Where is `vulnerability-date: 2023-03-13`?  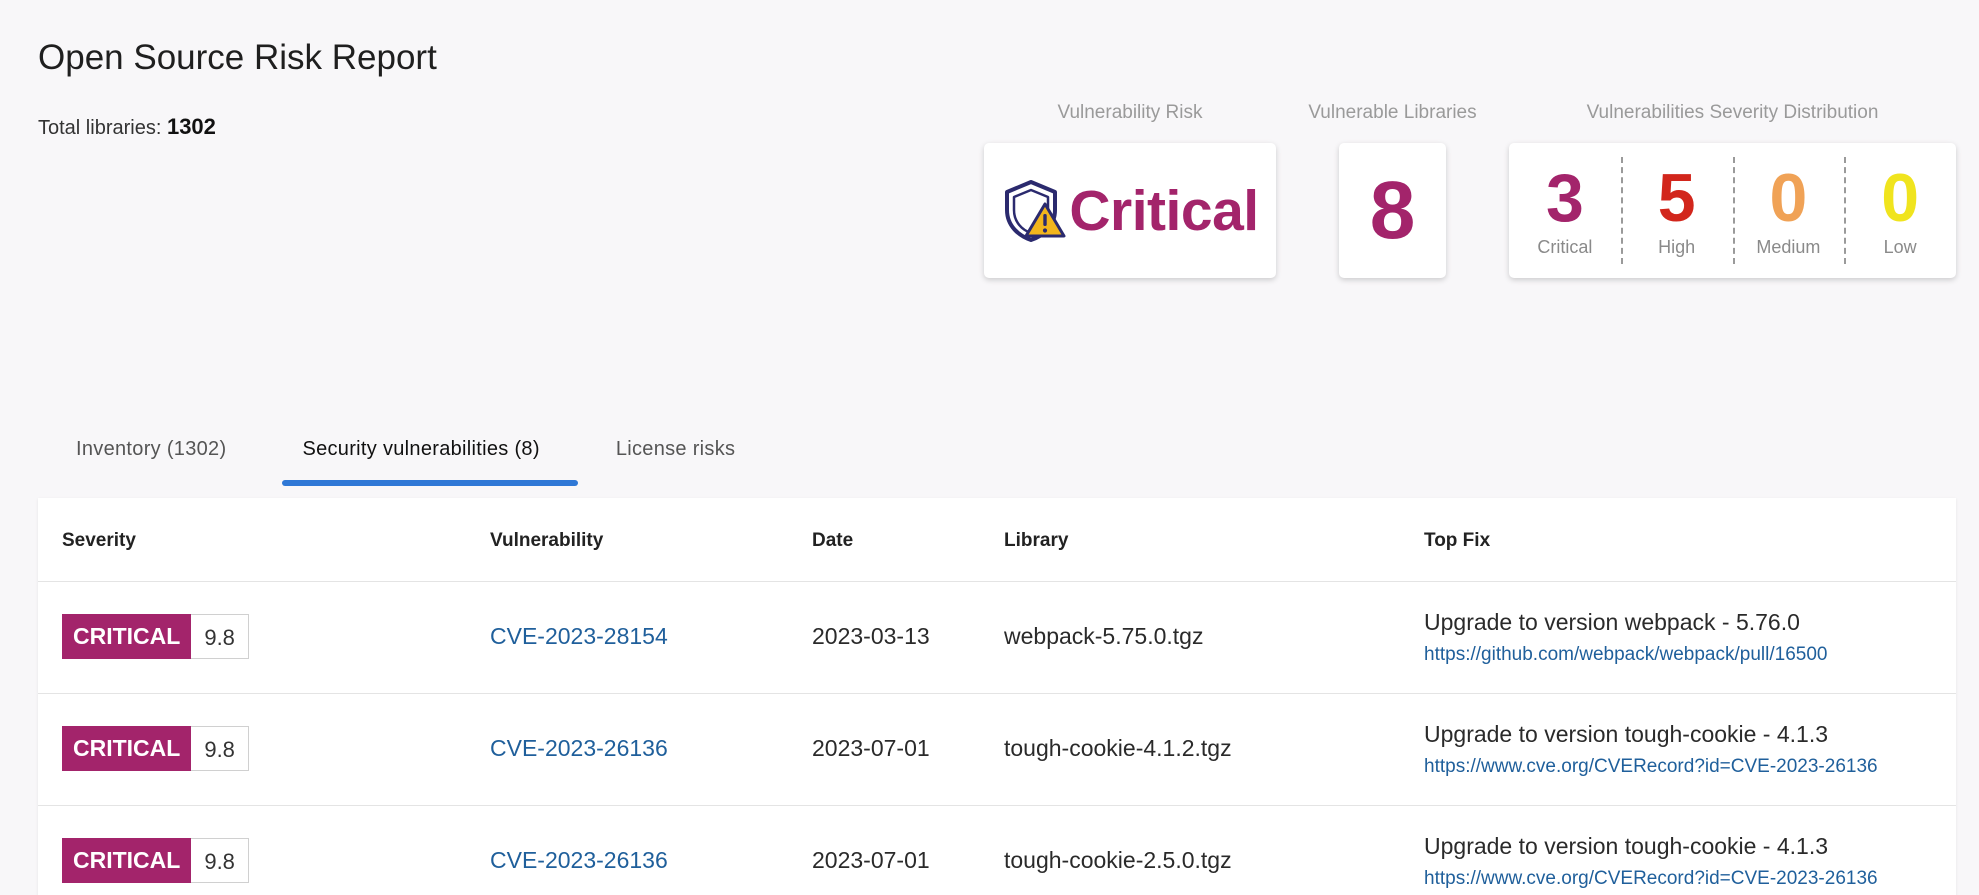 vulnerability-date: 2023-03-13 is located at coordinates (871, 636).